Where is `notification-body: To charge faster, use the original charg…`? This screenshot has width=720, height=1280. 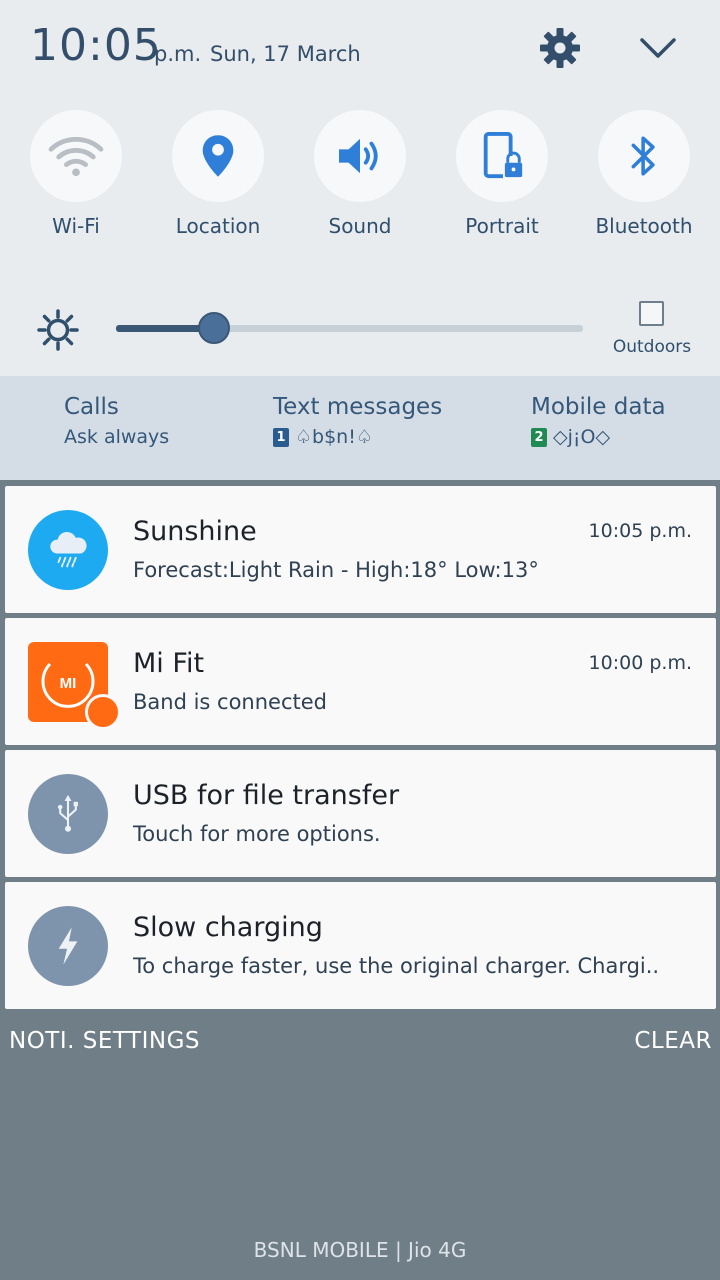
notification-body: To charge faster, use the original charg… is located at coordinates (396, 966).